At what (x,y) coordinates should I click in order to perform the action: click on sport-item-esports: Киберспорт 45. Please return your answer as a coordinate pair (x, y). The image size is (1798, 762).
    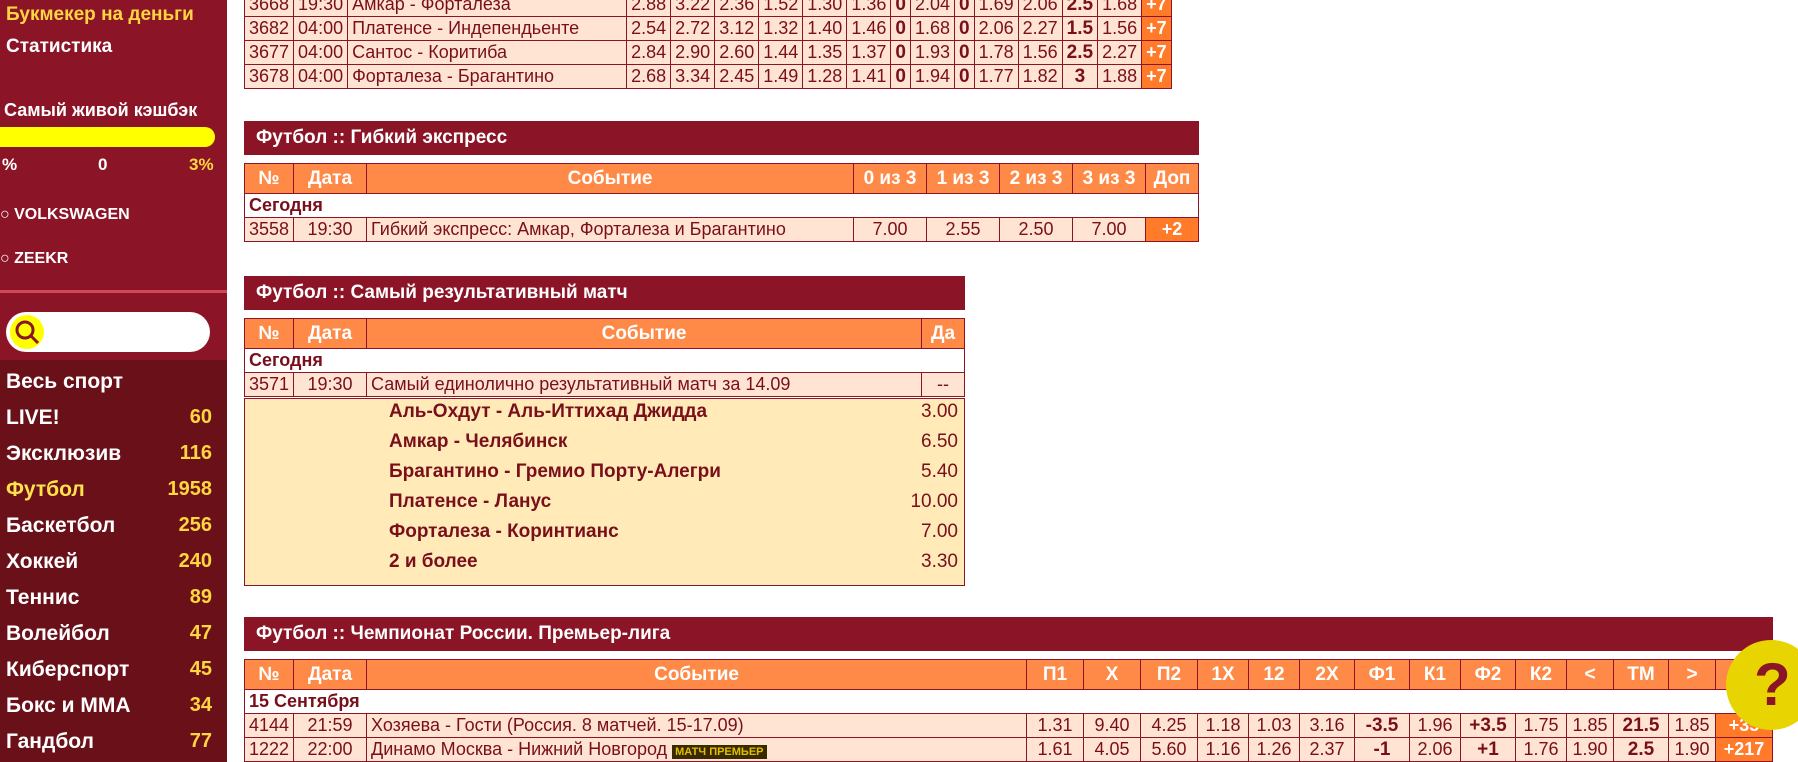
    Looking at the image, I should click on (109, 673).